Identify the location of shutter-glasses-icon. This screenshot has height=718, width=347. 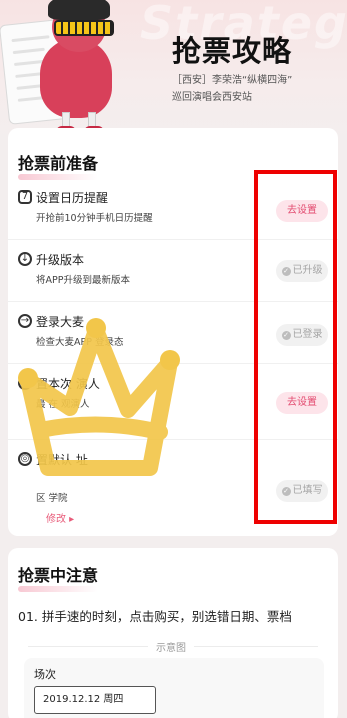
(84, 28).